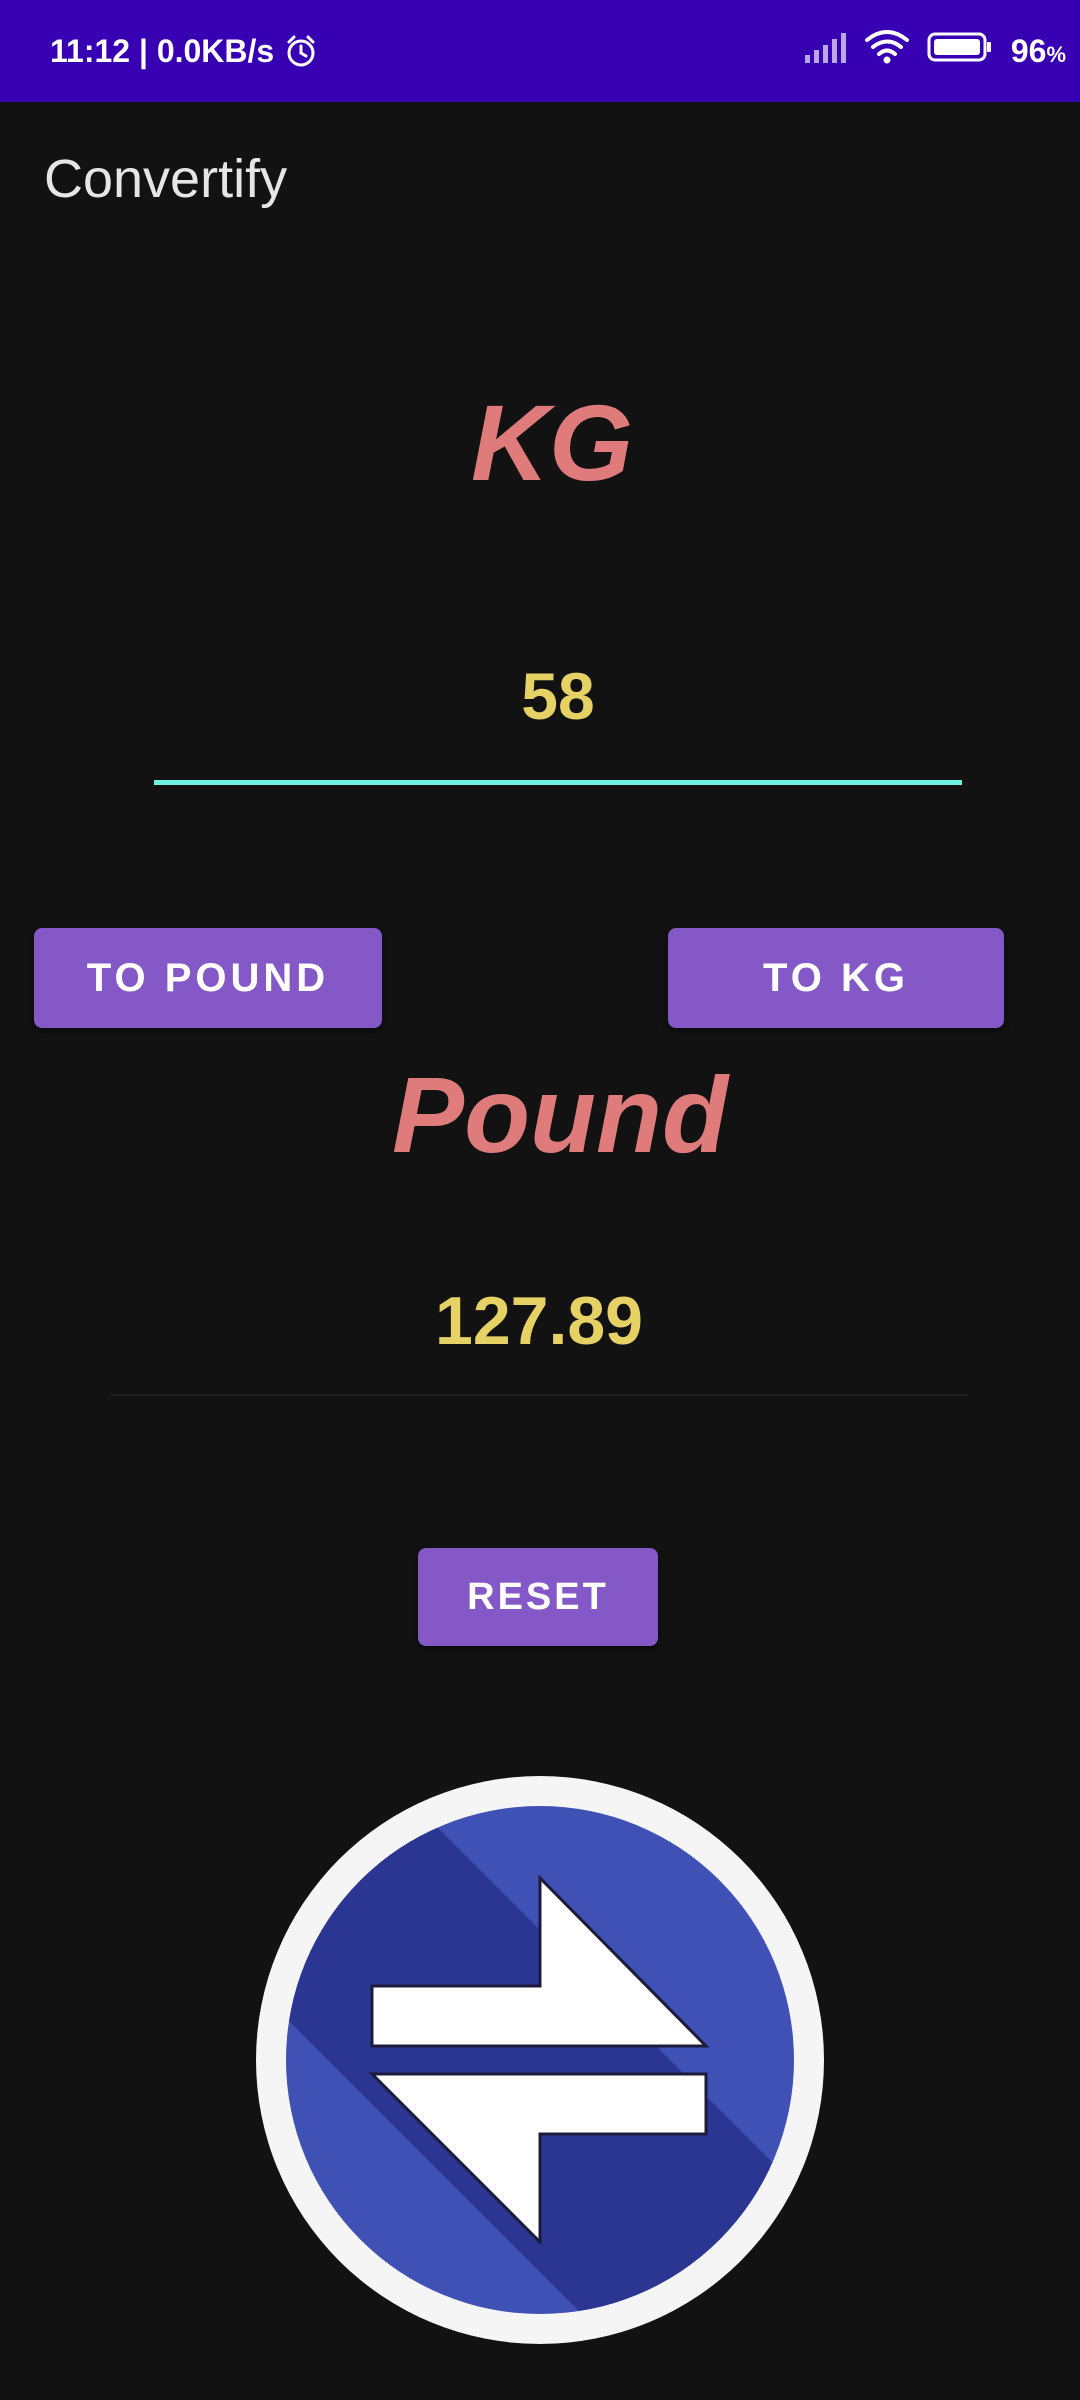 This screenshot has width=1080, height=2400. I want to click on status-time-speed: 11:12 | 0.0KB/s, so click(162, 50).